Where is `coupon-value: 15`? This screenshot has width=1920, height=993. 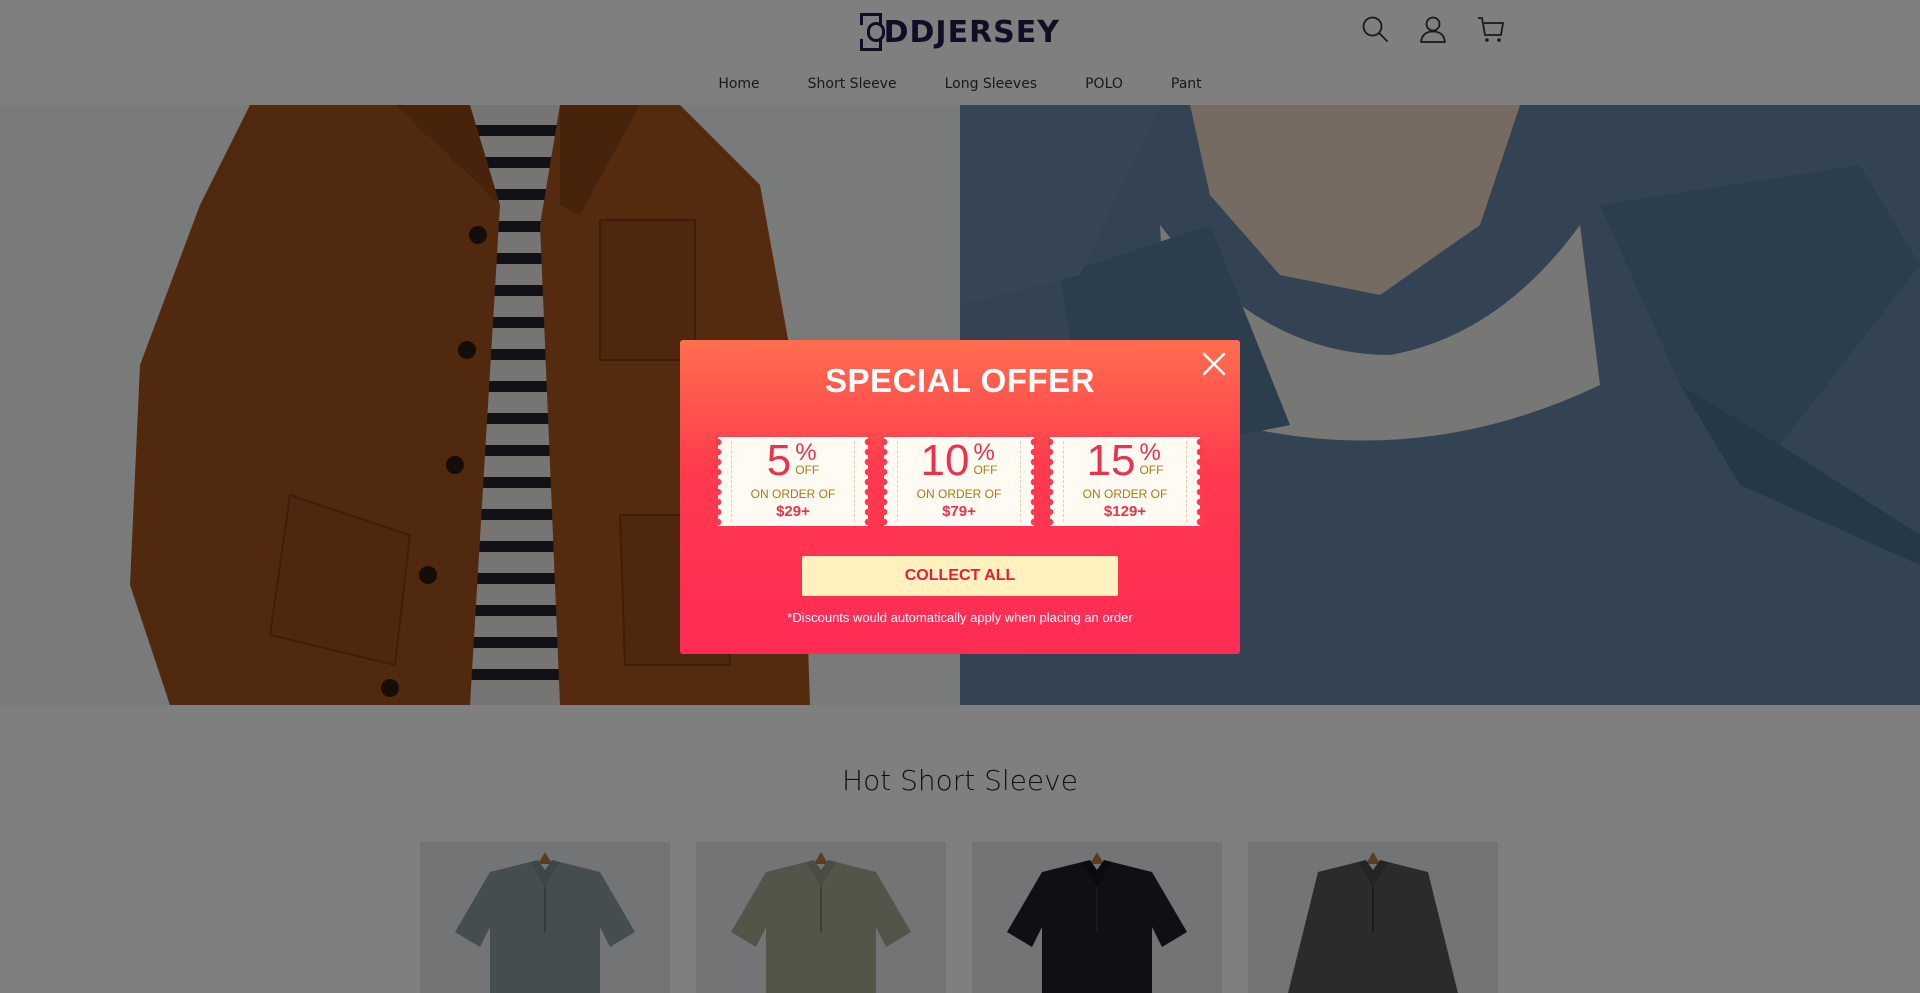
coupon-value: 15 is located at coordinates (1111, 460).